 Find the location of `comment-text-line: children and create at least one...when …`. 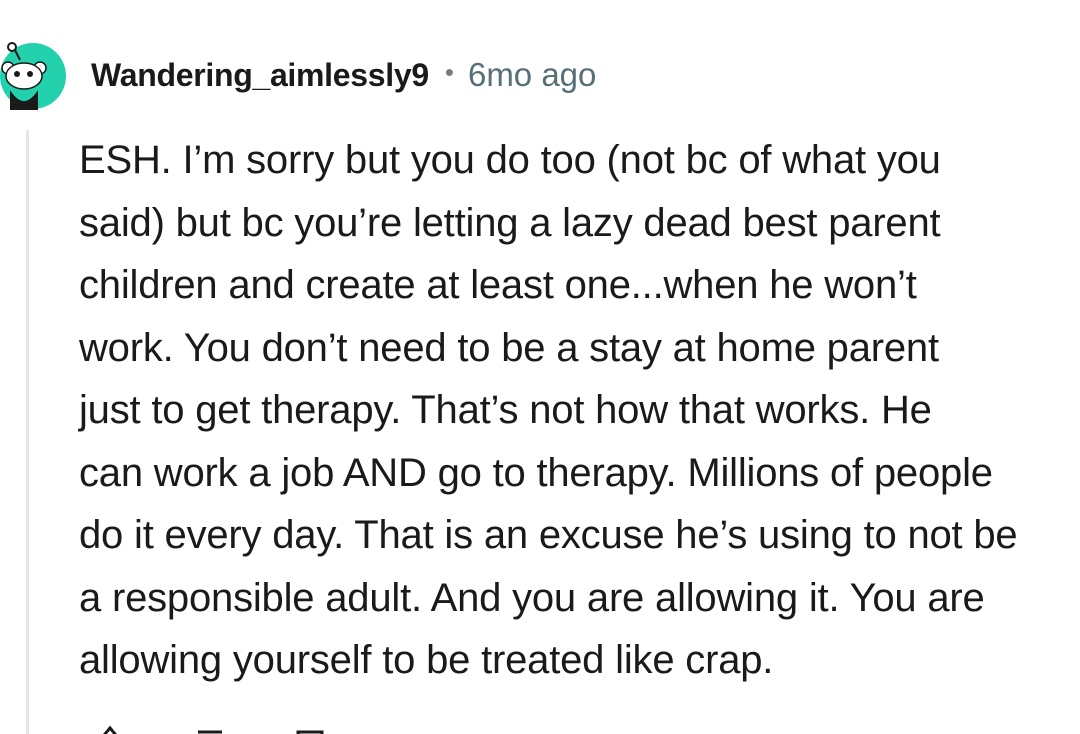

comment-text-line: children and create at least one...when … is located at coordinates (498, 285).